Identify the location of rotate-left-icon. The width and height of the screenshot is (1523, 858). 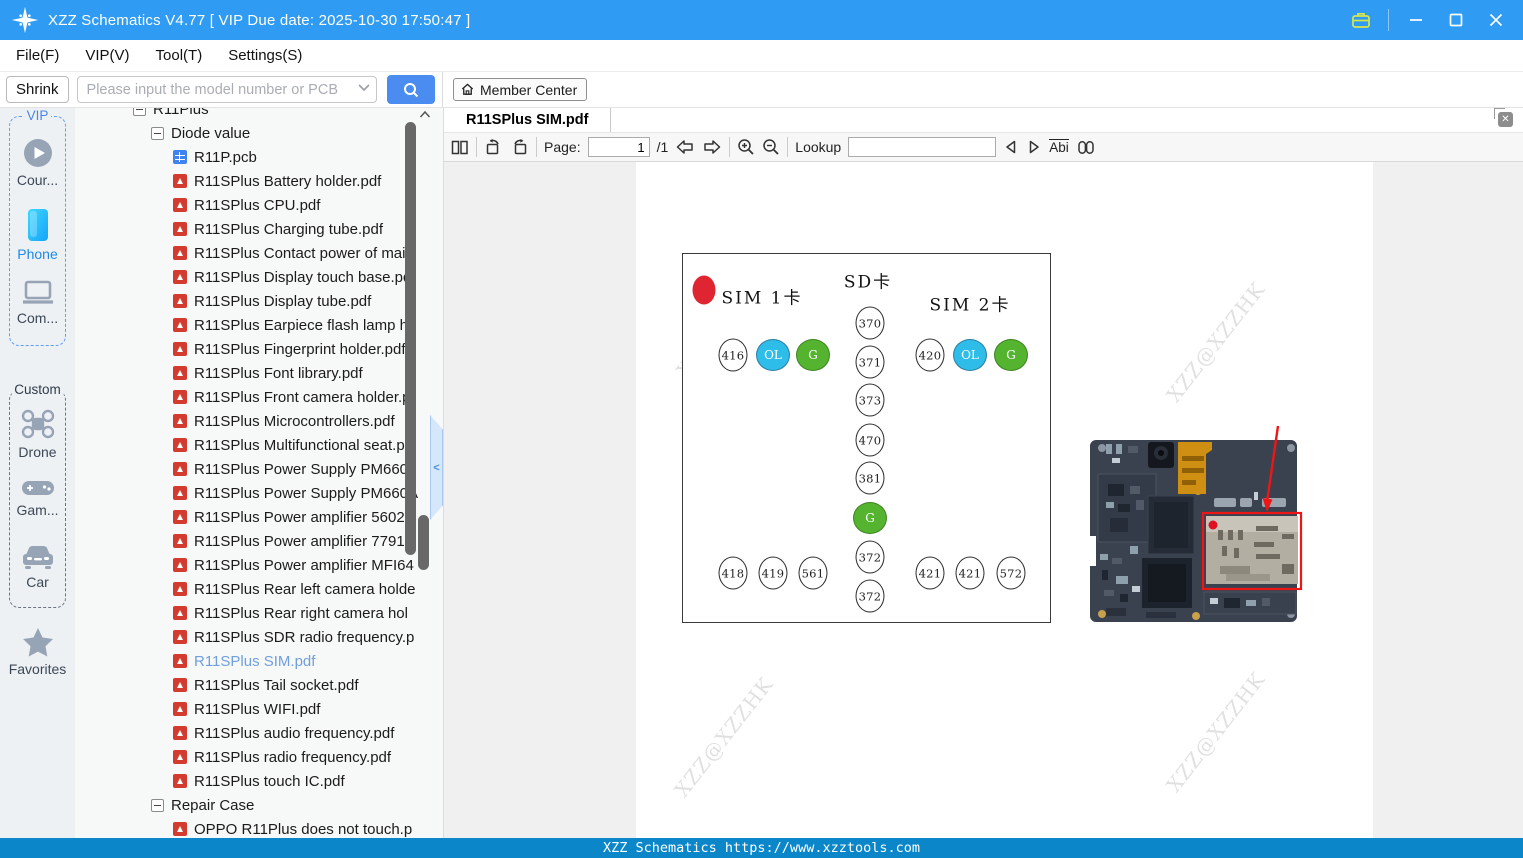
(493, 147).